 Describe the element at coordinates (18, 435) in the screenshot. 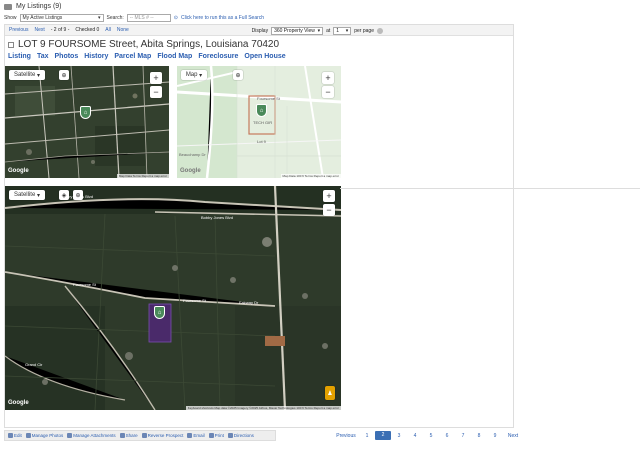

I see `edit-label: Edit` at that location.